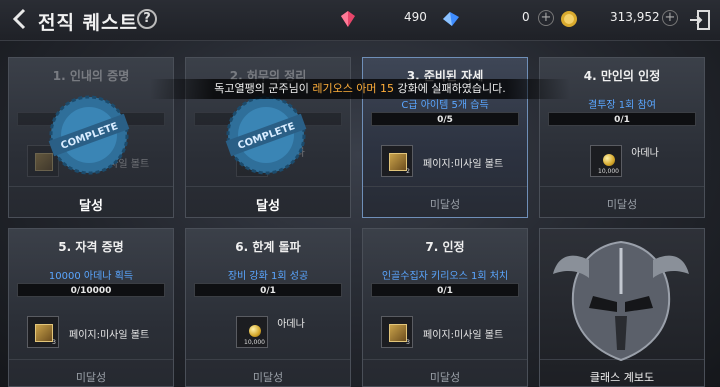 The height and width of the screenshot is (387, 720). Describe the element at coordinates (670, 18) in the screenshot. I see `add-gold-button: +` at that location.